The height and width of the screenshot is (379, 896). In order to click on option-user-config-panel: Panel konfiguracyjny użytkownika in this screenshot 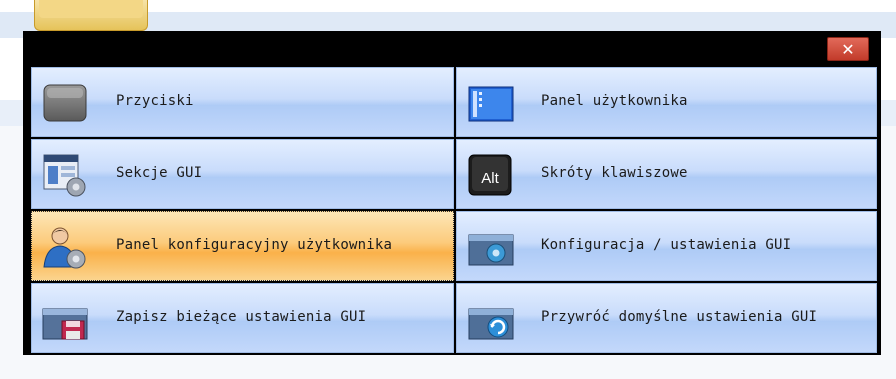, I will do `click(242, 246)`.